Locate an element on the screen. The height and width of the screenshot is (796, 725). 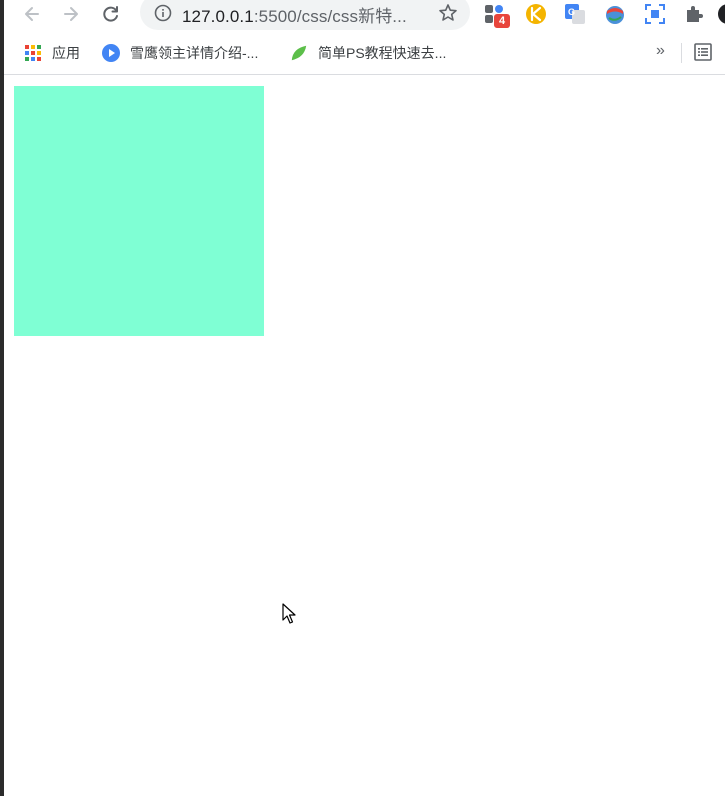
back-button is located at coordinates (32, 14).